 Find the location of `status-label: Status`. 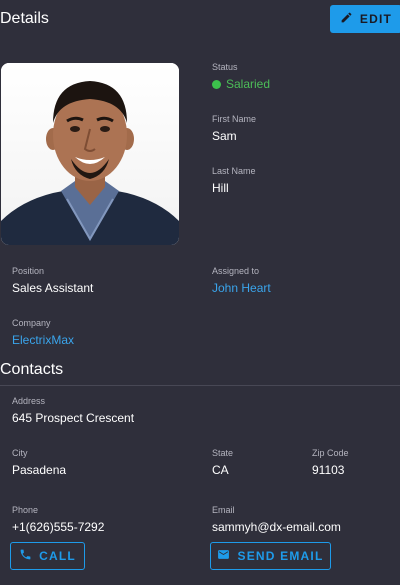

status-label: Status is located at coordinates (225, 67).